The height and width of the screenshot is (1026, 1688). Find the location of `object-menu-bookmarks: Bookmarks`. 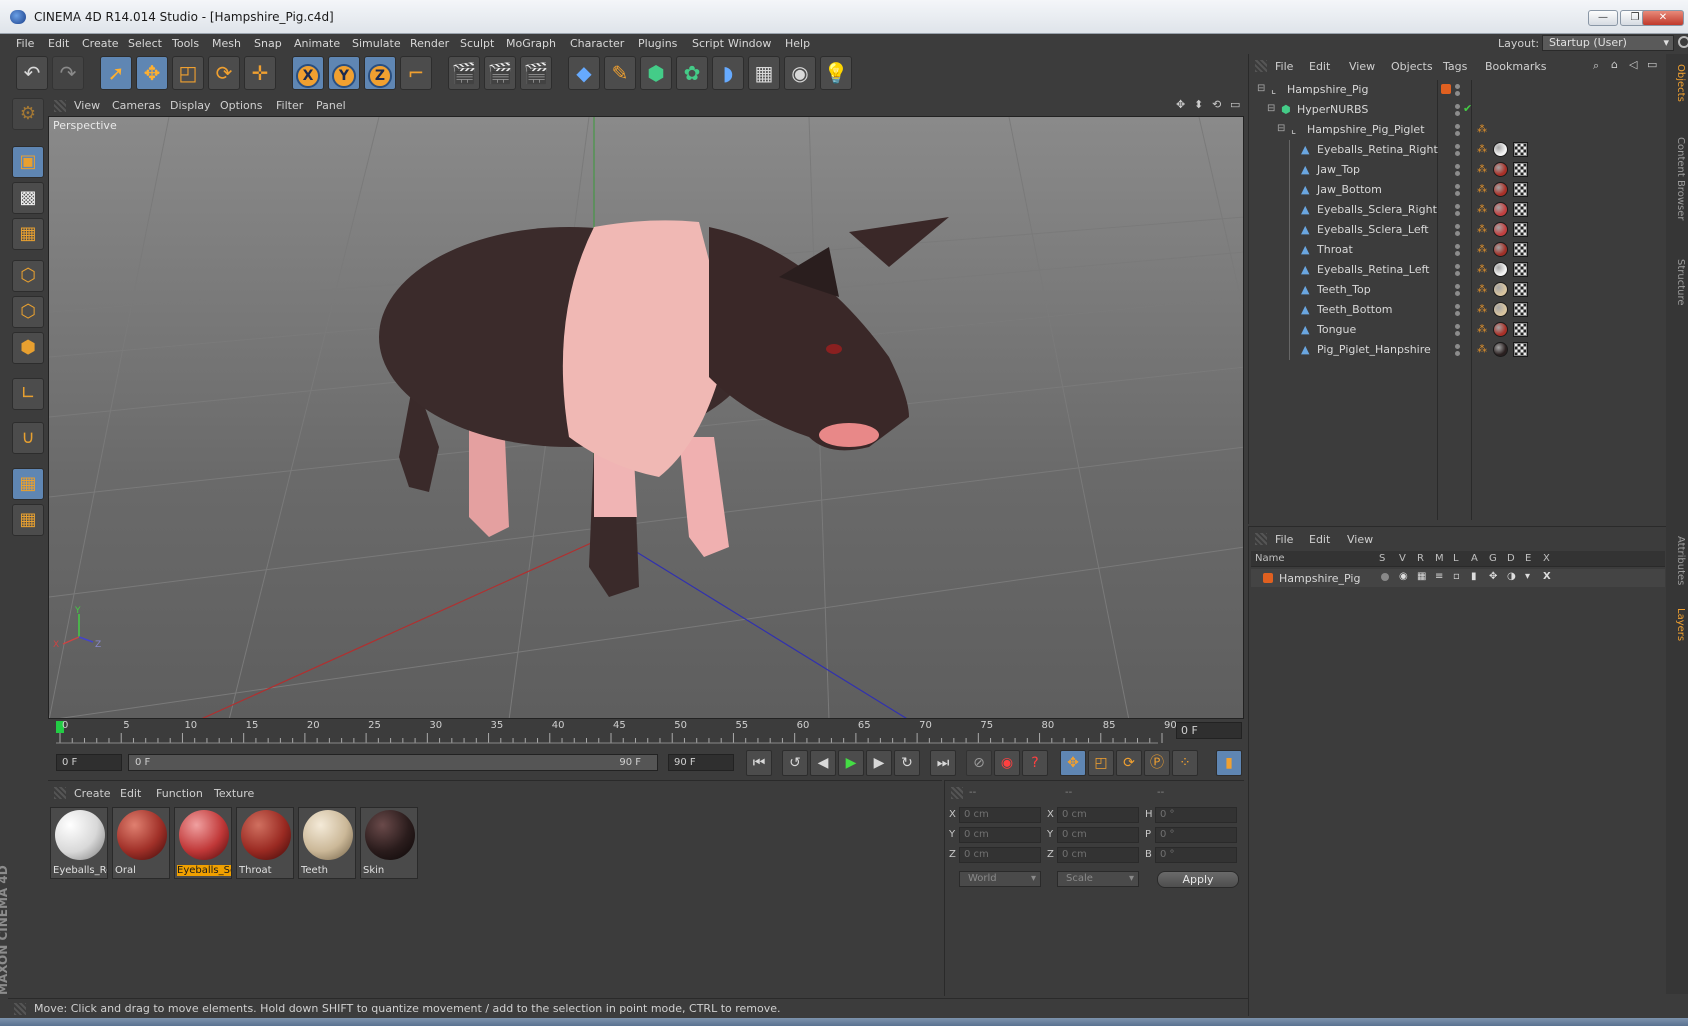

object-menu-bookmarks: Bookmarks is located at coordinates (1515, 66).